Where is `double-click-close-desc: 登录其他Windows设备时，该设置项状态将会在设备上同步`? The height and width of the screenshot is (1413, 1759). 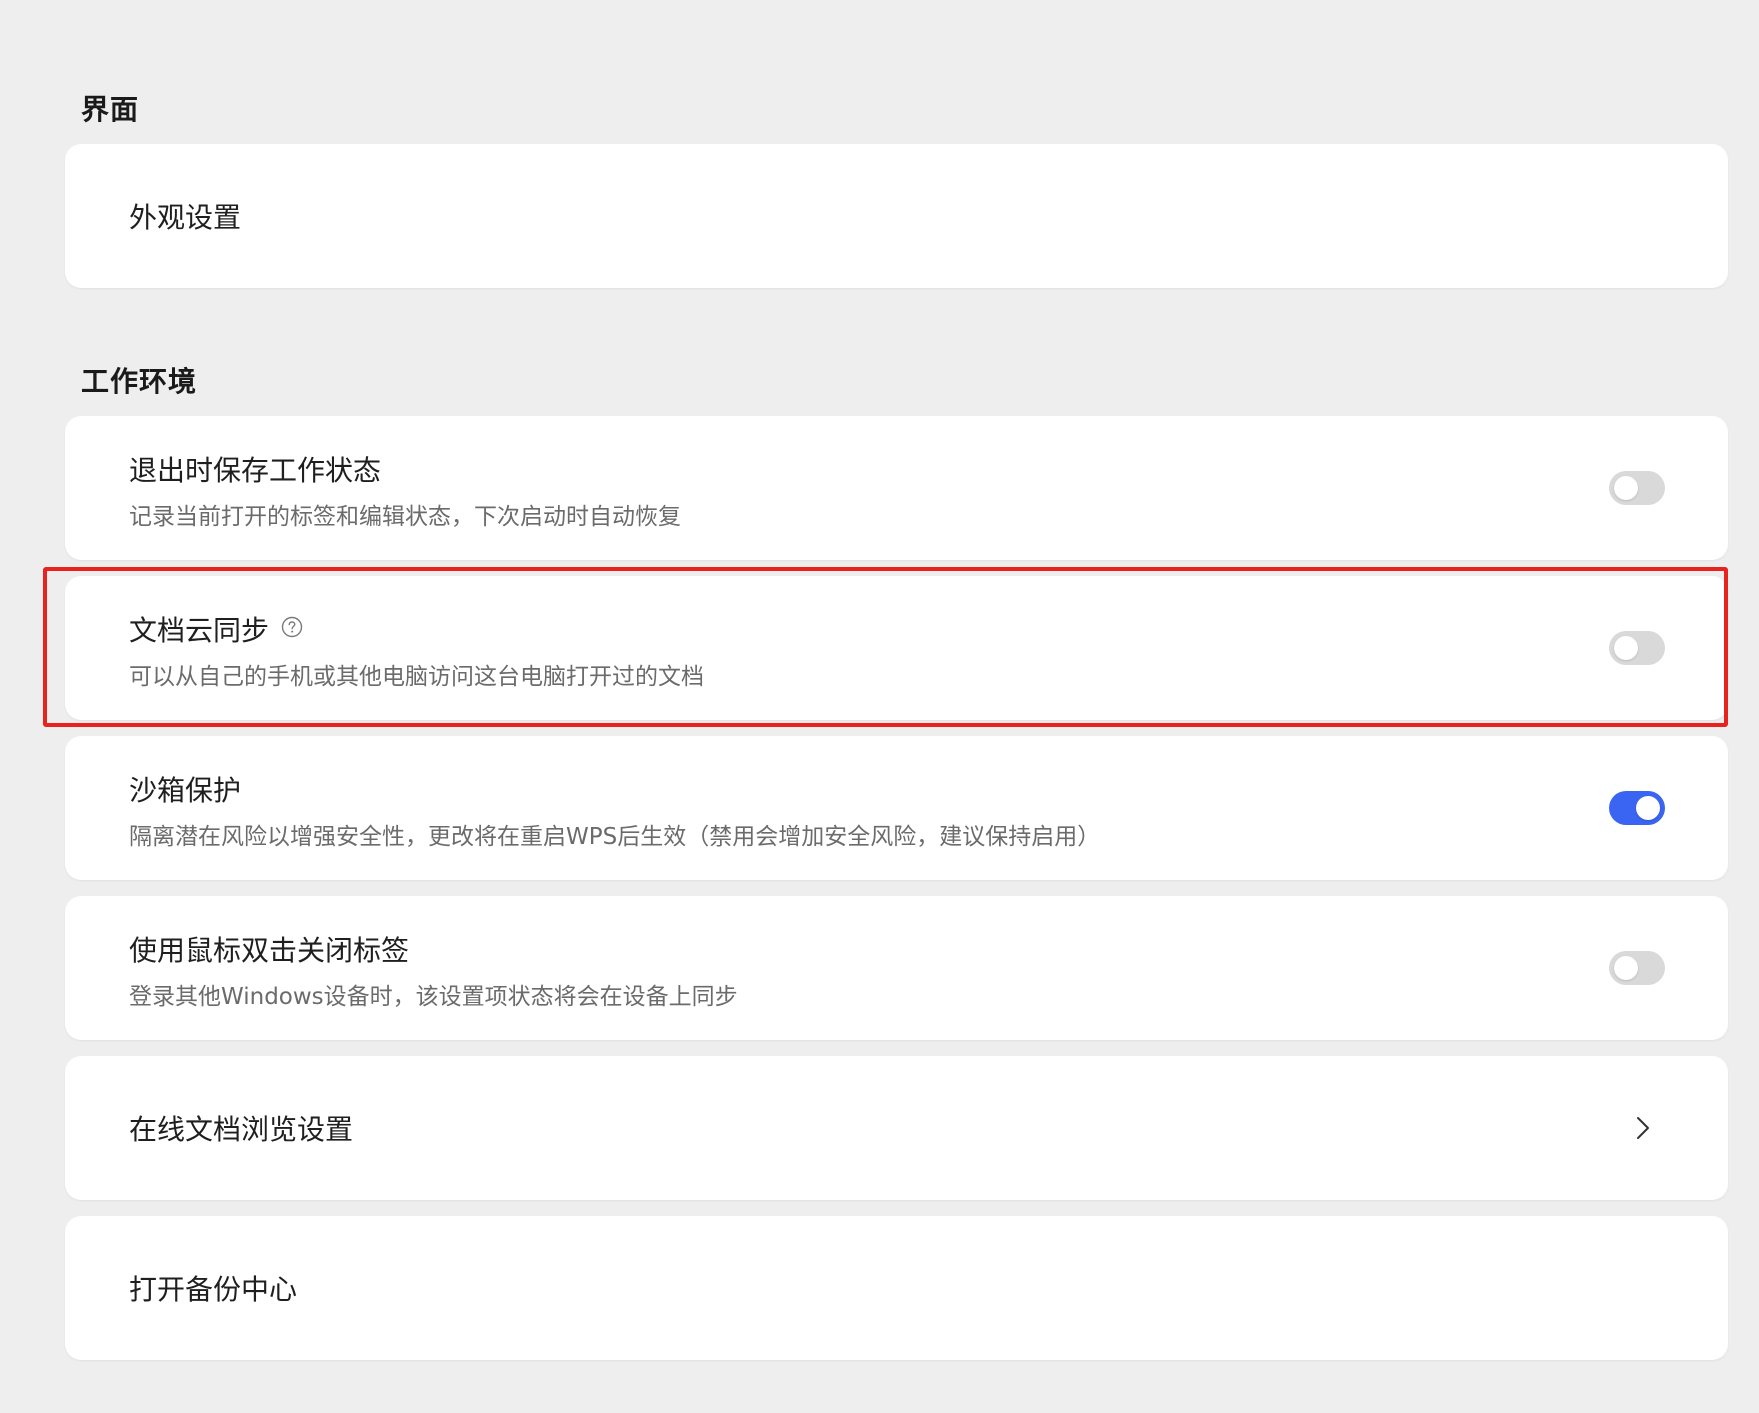 double-click-close-desc: 登录其他Windows设备时，该设置项状态将会在设备上同步 is located at coordinates (433, 997).